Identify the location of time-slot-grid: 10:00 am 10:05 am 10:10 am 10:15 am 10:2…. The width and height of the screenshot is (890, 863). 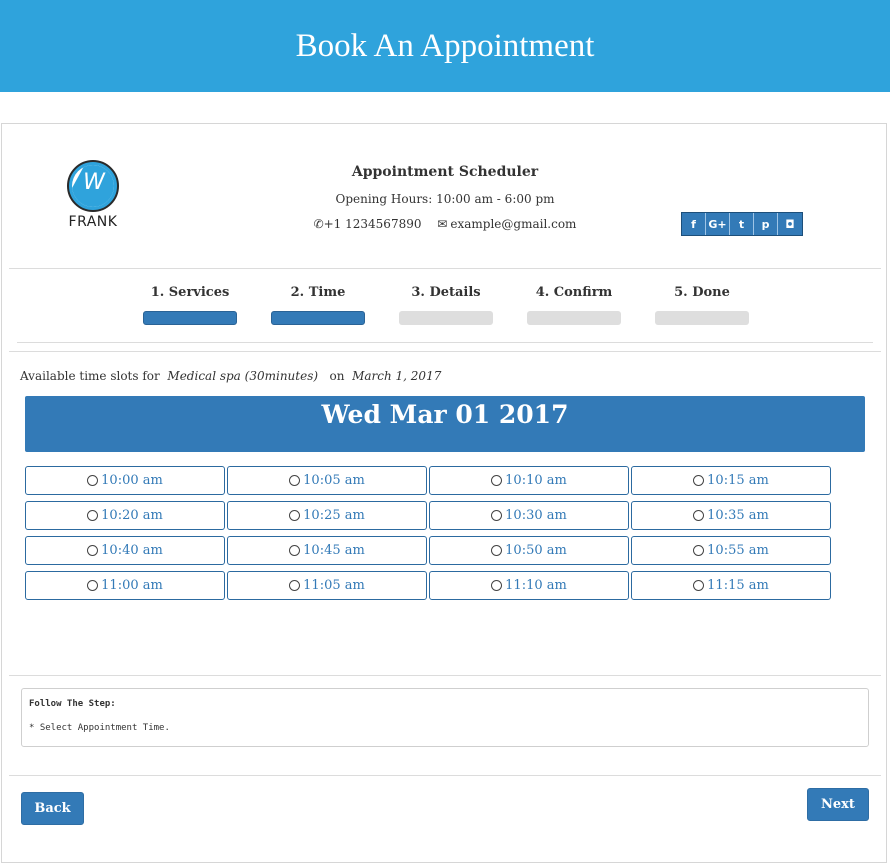
(429, 536).